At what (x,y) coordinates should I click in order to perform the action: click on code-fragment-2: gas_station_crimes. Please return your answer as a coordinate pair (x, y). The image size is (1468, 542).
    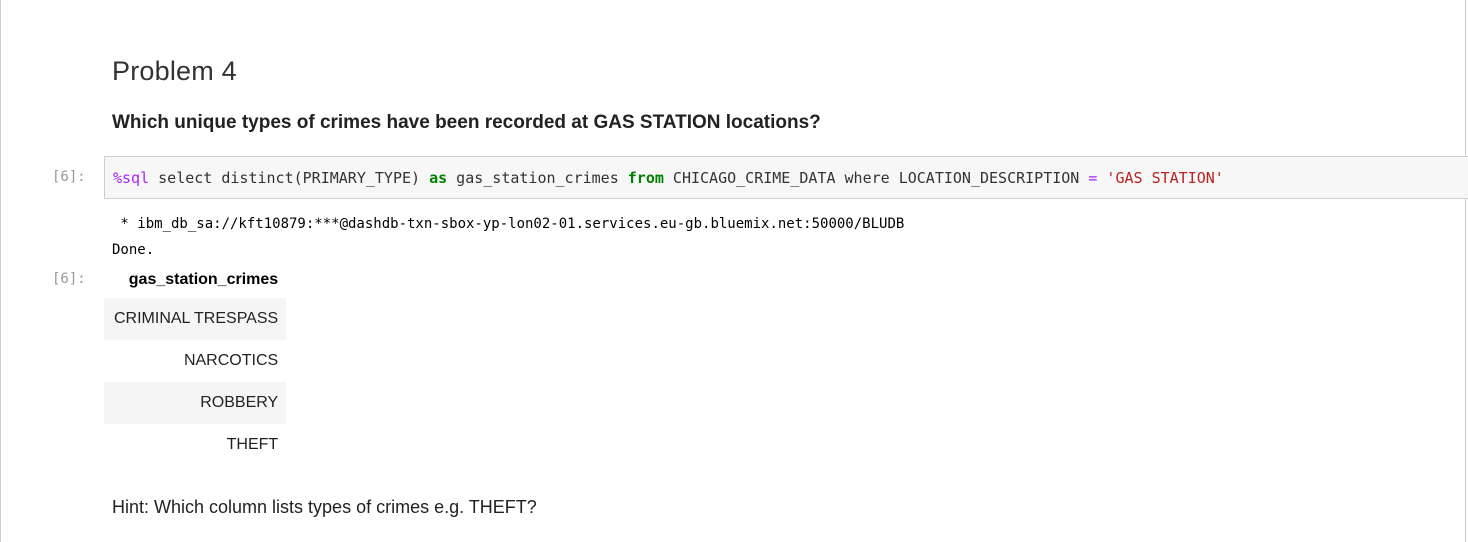
    Looking at the image, I should click on (537, 178).